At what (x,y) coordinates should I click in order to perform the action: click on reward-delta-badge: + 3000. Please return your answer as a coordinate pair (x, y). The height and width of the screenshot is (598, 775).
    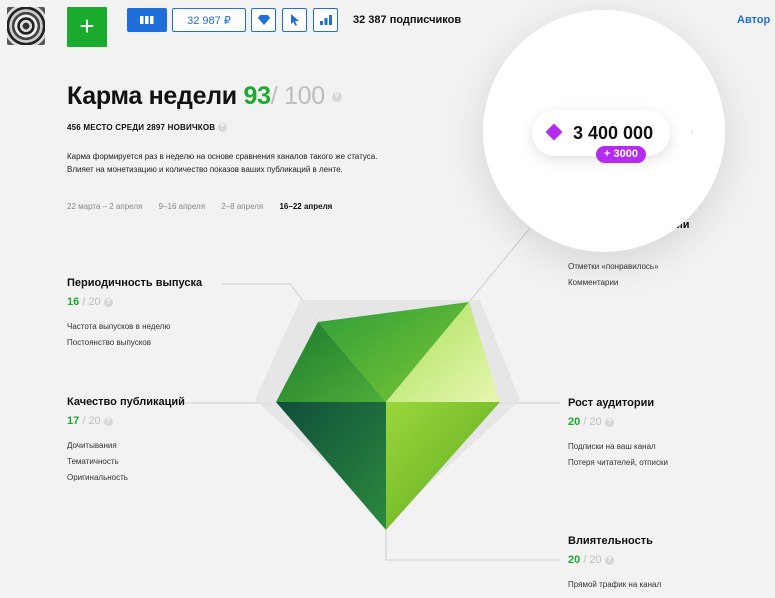
    Looking at the image, I should click on (621, 154).